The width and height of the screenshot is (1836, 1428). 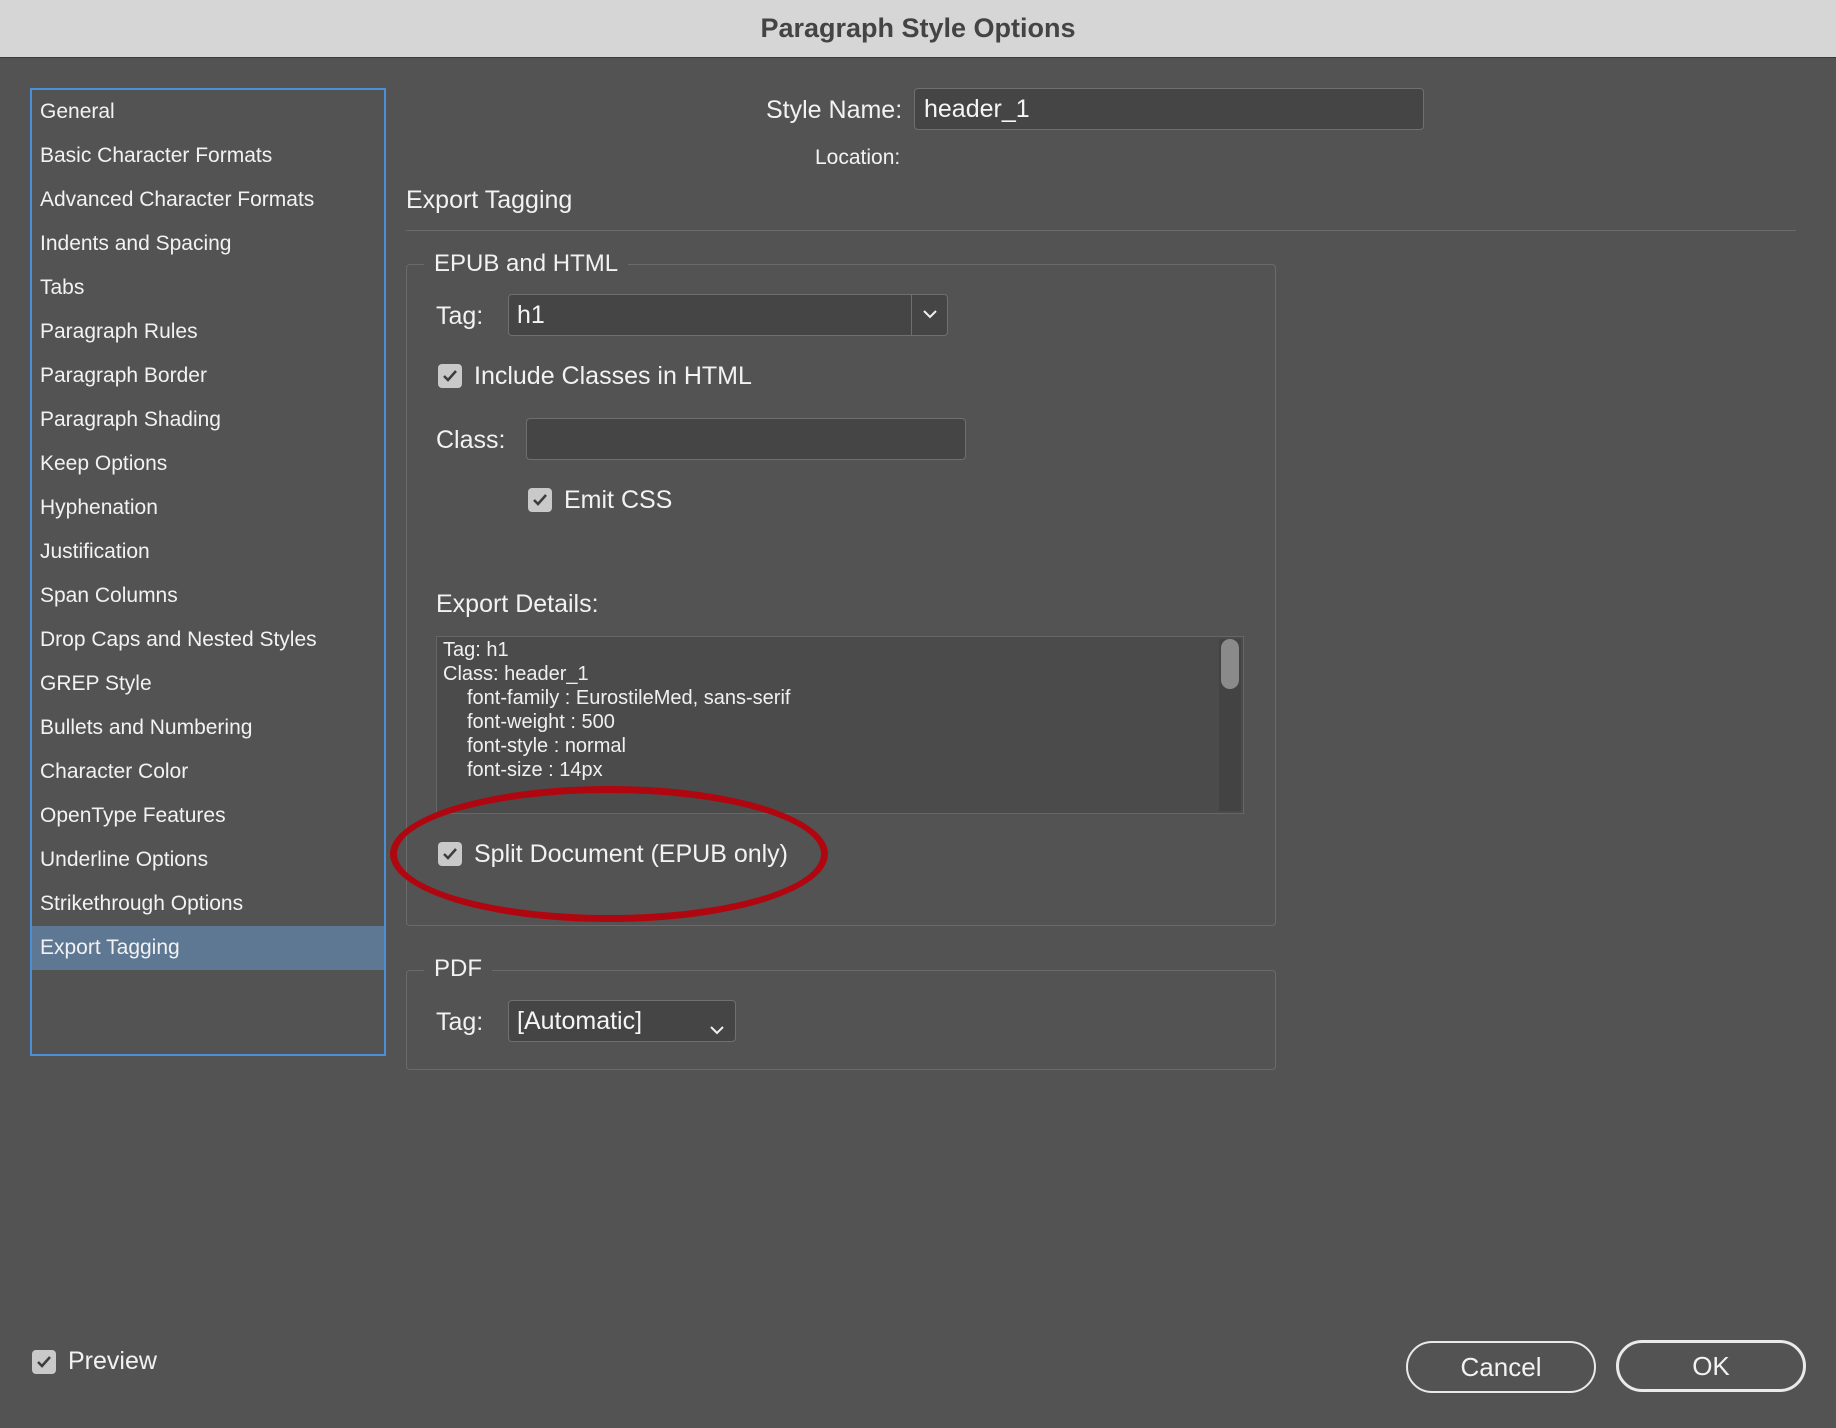 I want to click on epub-tag-label: Tag:, so click(x=460, y=316).